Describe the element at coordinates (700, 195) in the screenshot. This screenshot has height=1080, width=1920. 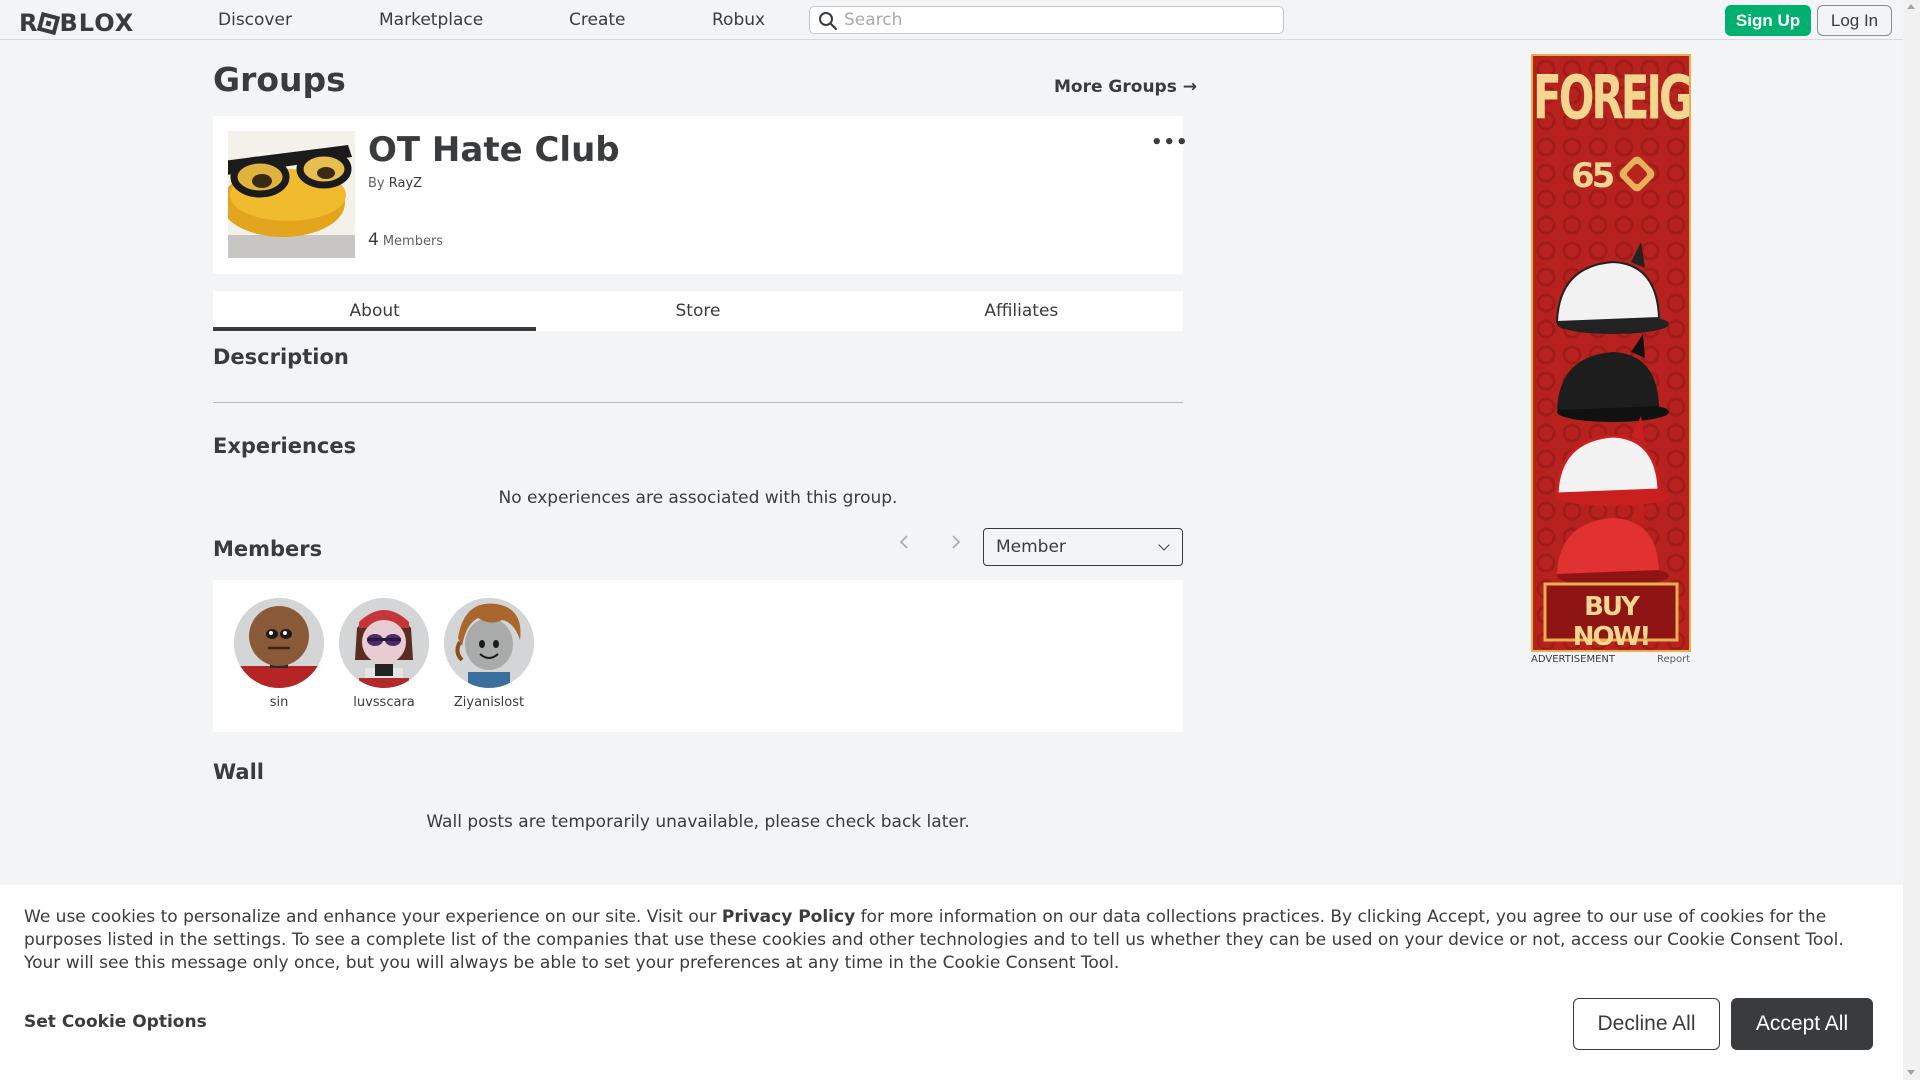
I see `group-header-card: OT Hate Club By RayZ 4 Members •••` at that location.